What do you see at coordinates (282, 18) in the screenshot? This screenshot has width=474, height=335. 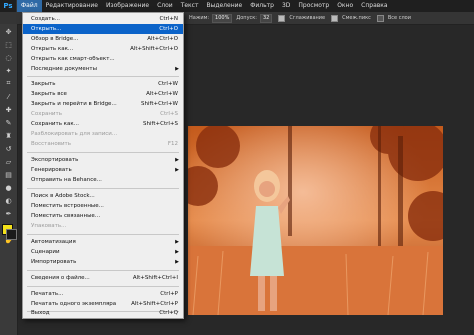 I see `antialias-checkbox` at bounding box center [282, 18].